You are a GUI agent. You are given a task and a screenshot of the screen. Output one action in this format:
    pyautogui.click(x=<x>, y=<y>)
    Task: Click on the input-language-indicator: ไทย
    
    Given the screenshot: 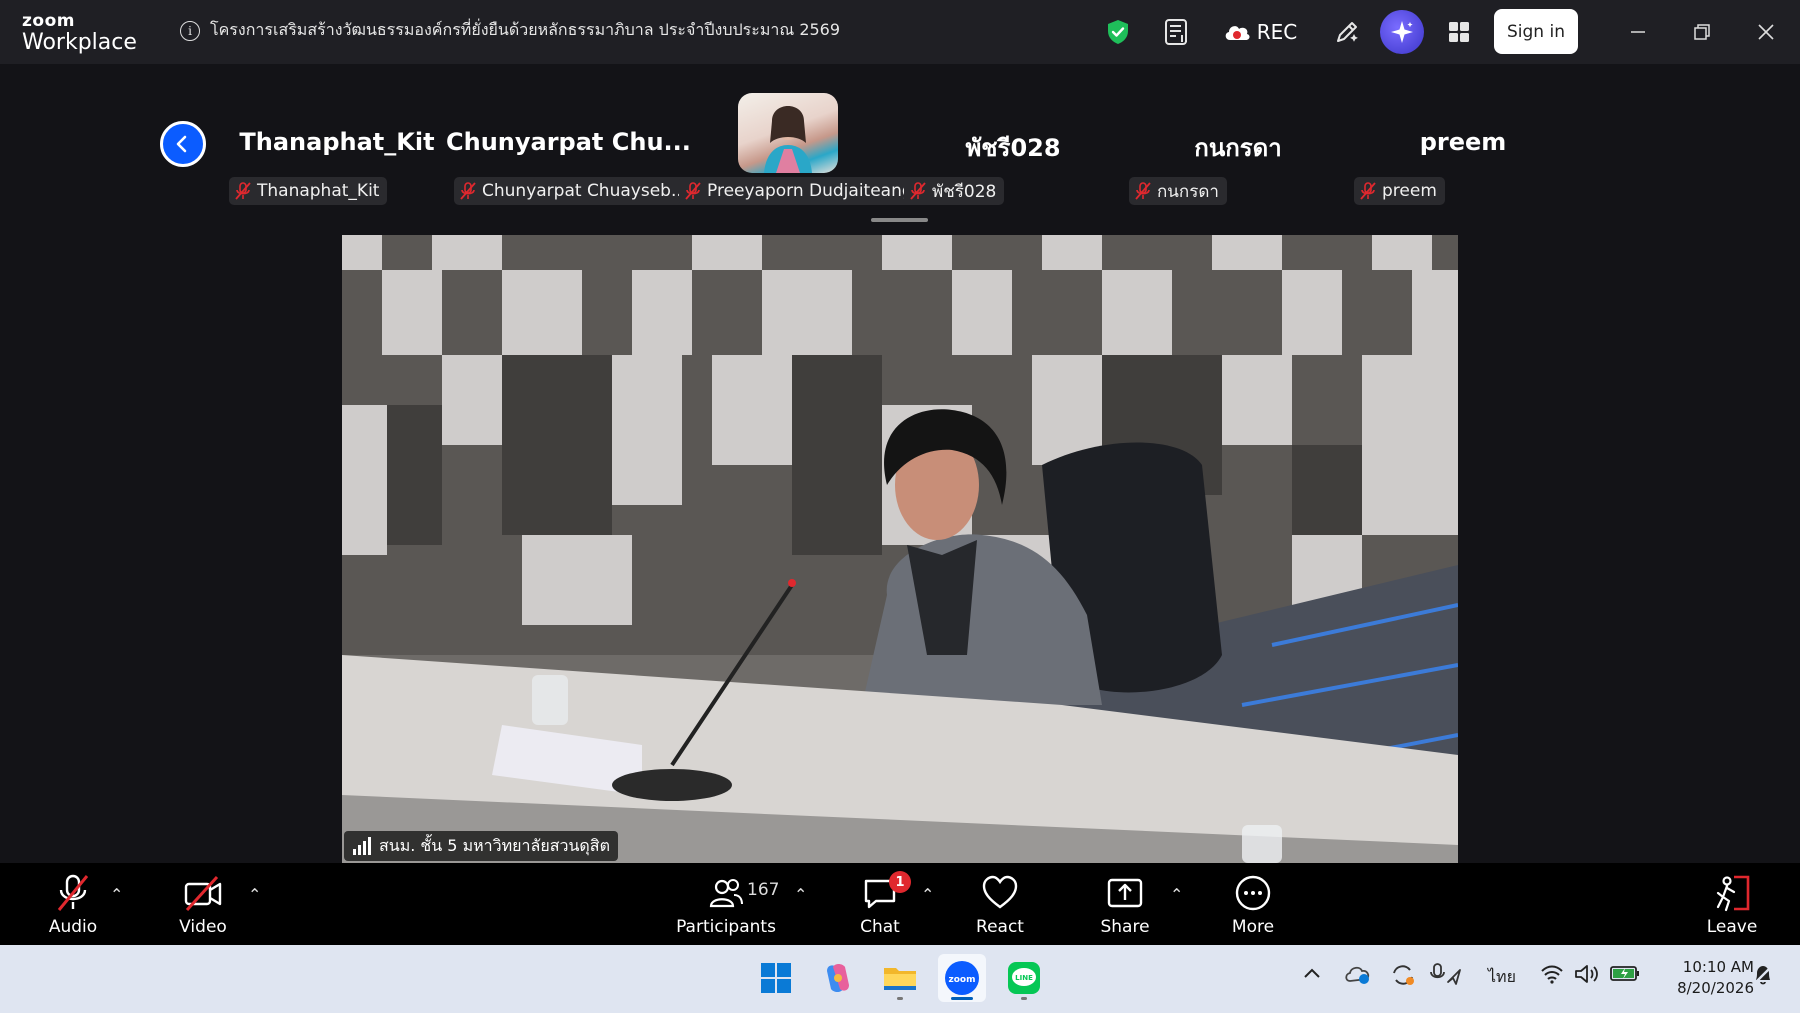 What is the action you would take?
    pyautogui.click(x=1502, y=977)
    